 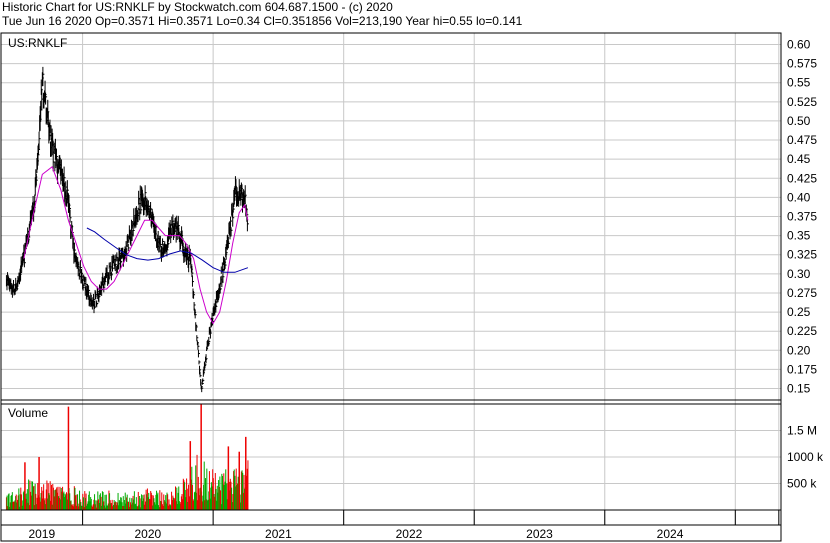 What do you see at coordinates (799, 44) in the screenshot?
I see `price-tick-label: 0.60` at bounding box center [799, 44].